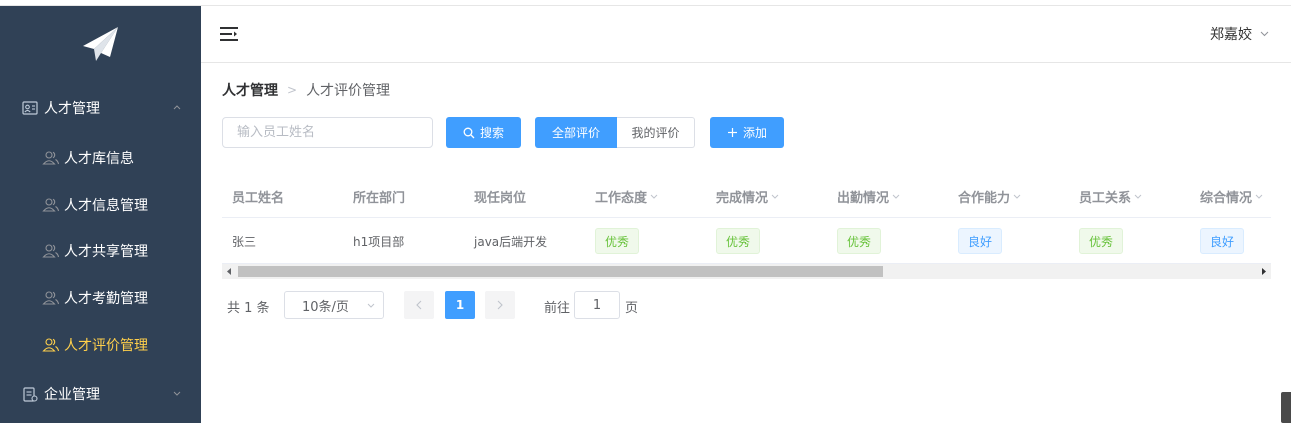  What do you see at coordinates (106, 205) in the screenshot?
I see `sidebar-item-label: 人才信息管理` at bounding box center [106, 205].